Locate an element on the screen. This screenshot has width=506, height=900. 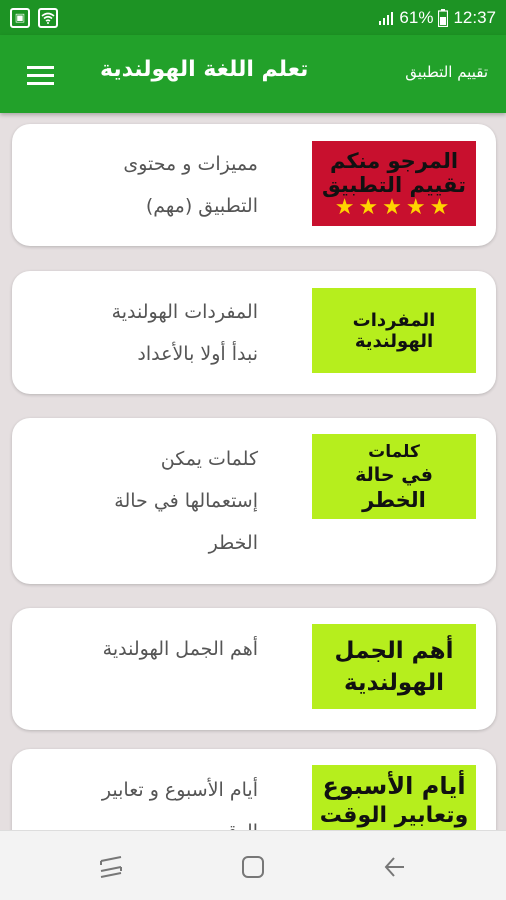
list-item-line: أهم الجمل الهولندية is located at coordinates (180, 649).